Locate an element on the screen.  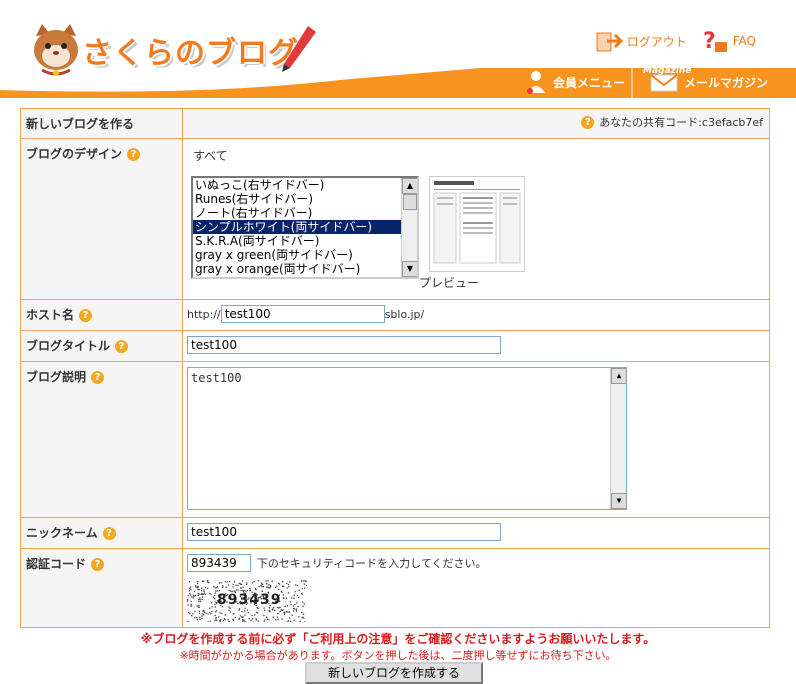
logout-label: ログアウト is located at coordinates (656, 41).